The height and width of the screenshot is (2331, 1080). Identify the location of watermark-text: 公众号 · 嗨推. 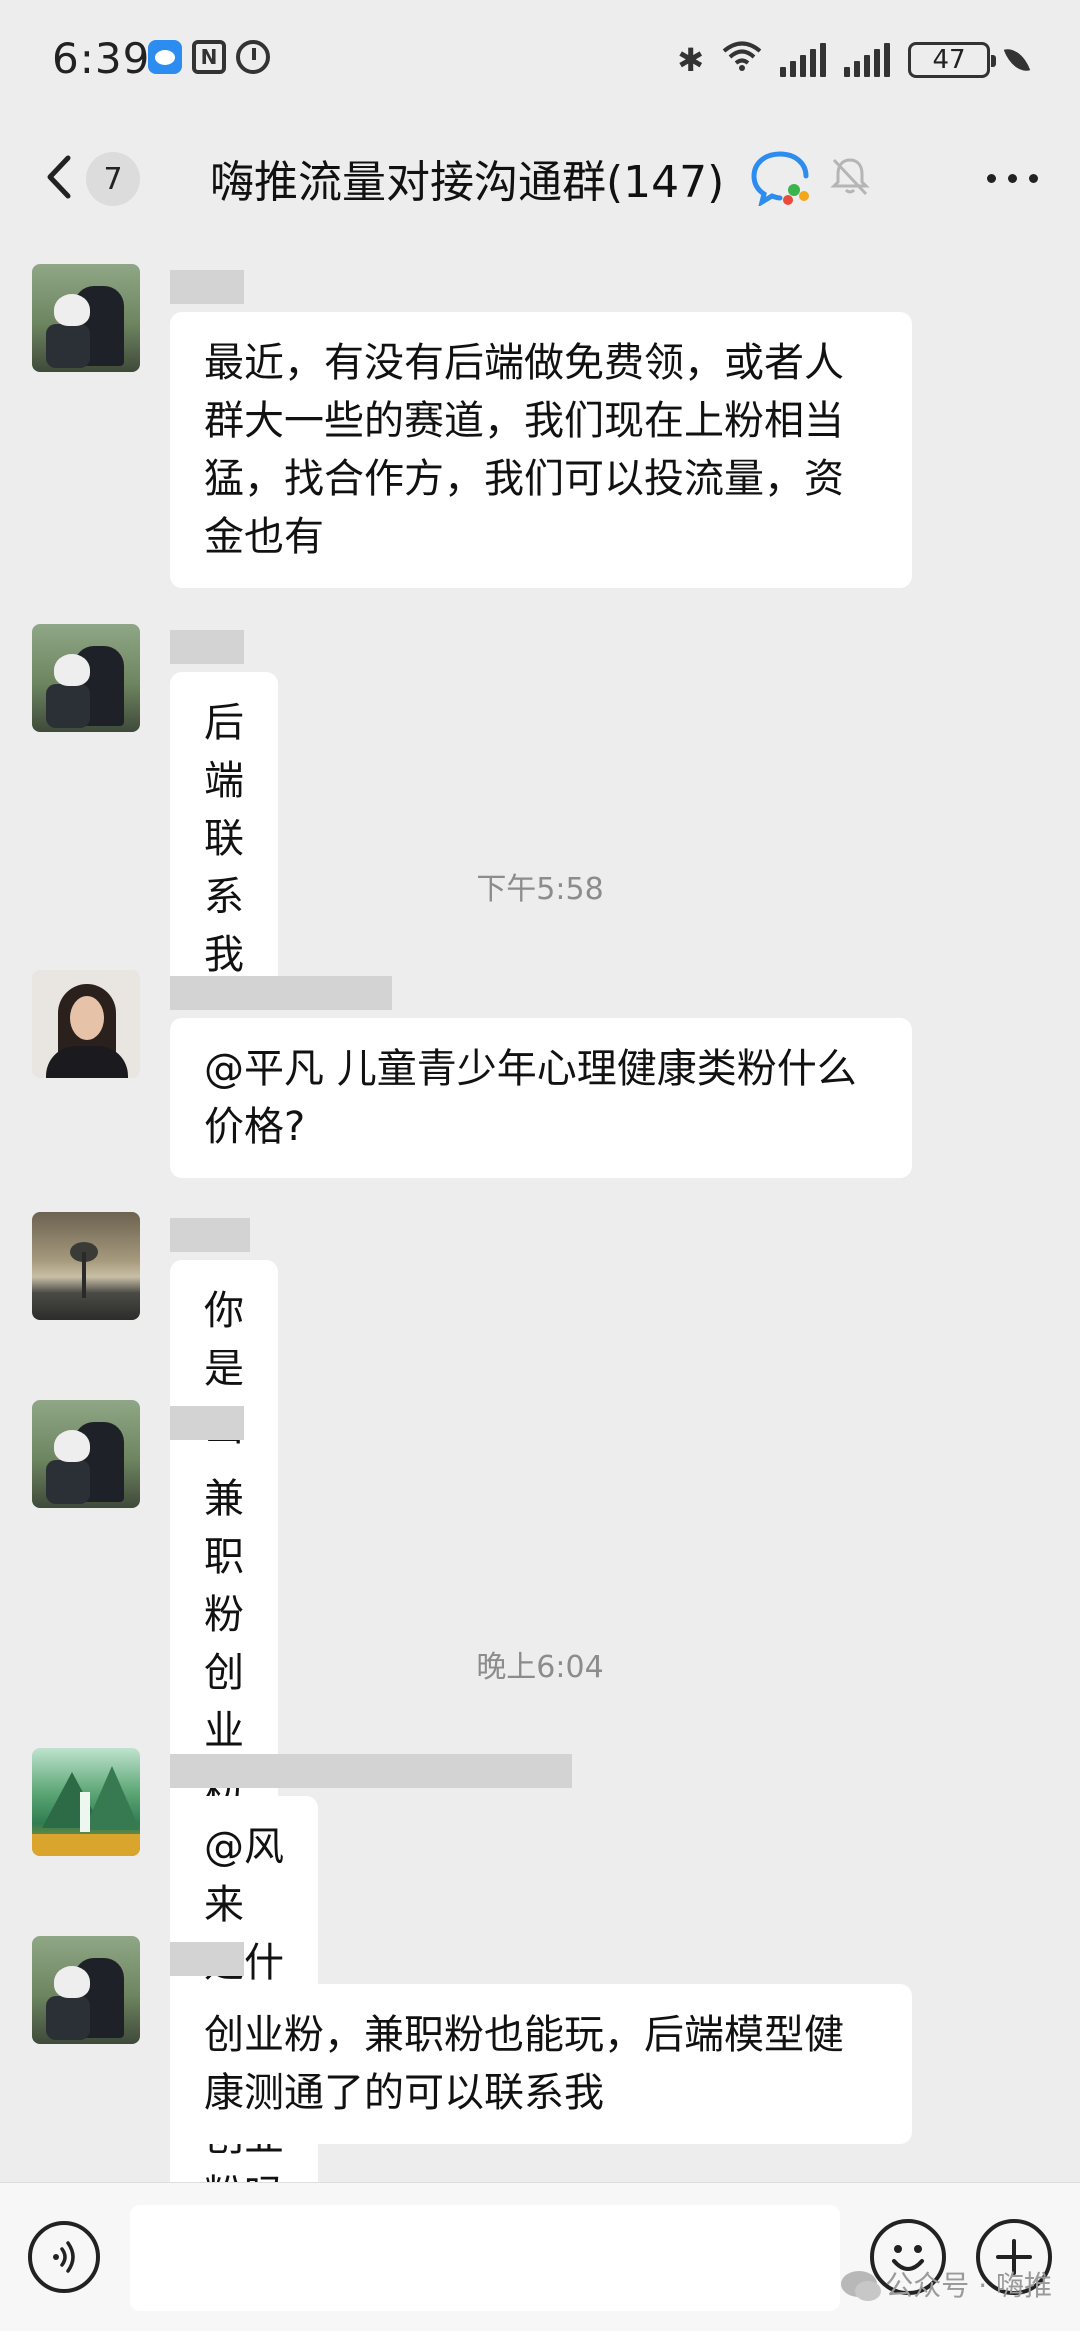
(968, 2285).